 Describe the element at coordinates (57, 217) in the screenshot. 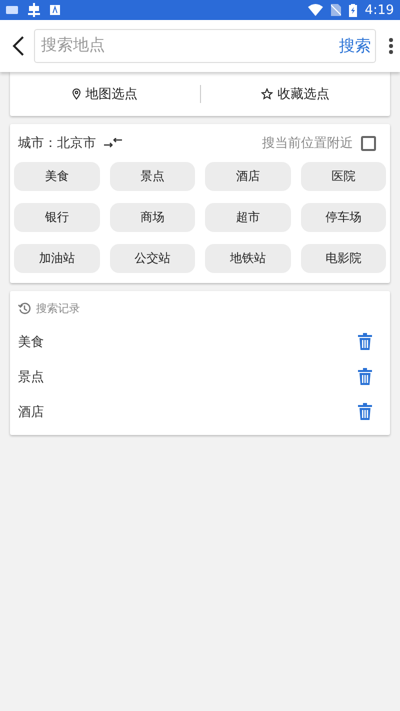

I see `category-chip: 银行` at that location.